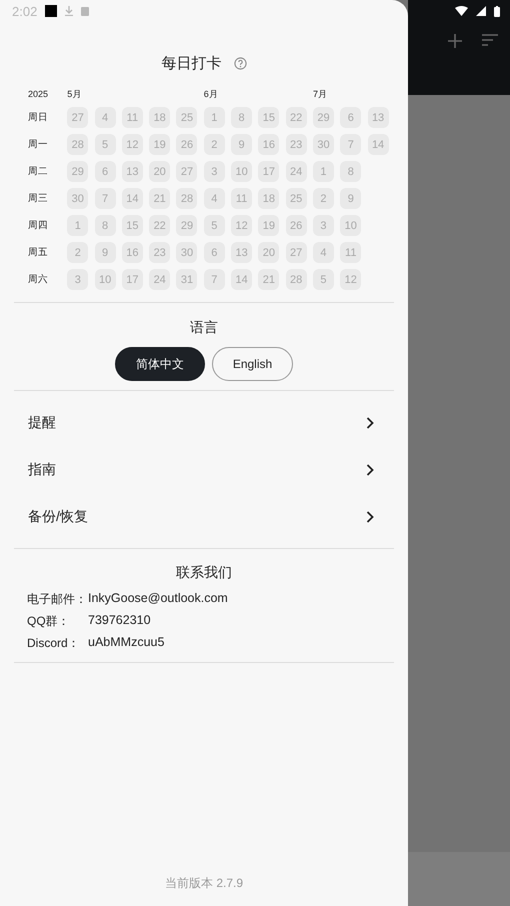 Image resolution: width=510 pixels, height=906 pixels. What do you see at coordinates (38, 198) in the screenshot?
I see `weekday-label: 周三` at bounding box center [38, 198].